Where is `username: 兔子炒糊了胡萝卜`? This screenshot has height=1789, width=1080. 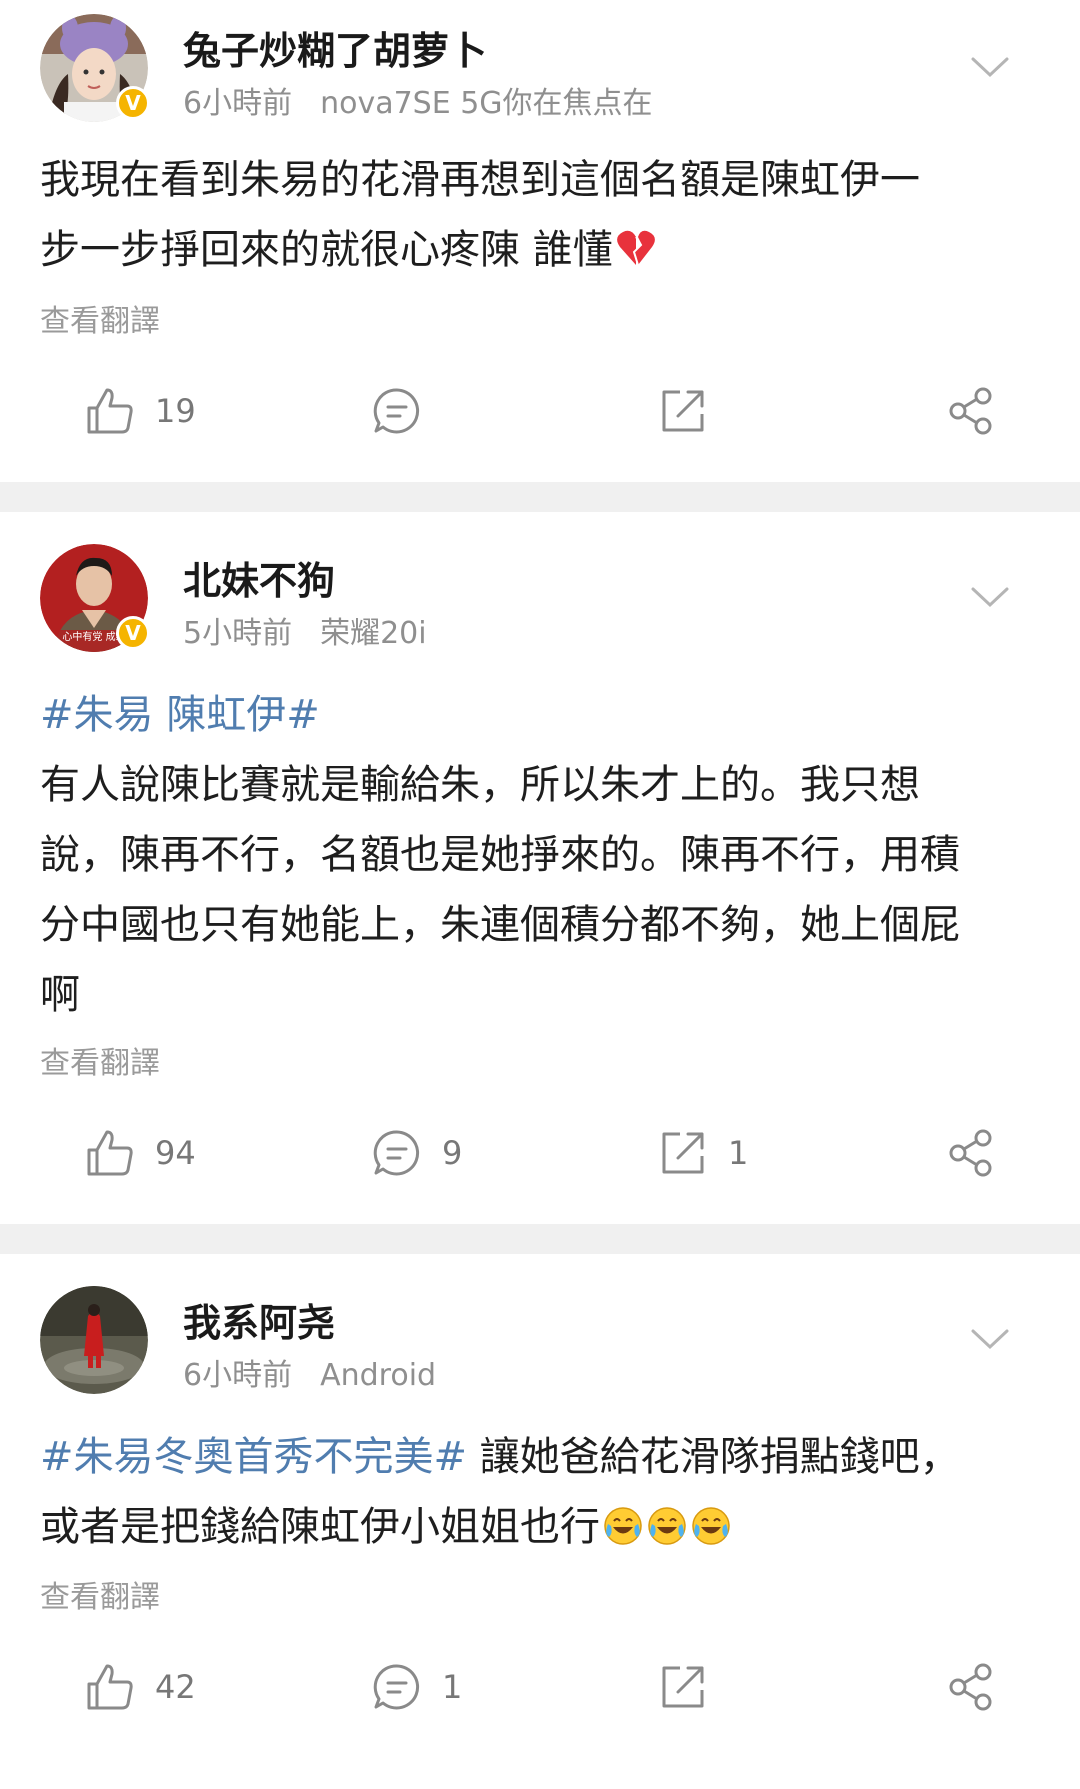 username: 兔子炒糊了胡萝卜 is located at coordinates (335, 47).